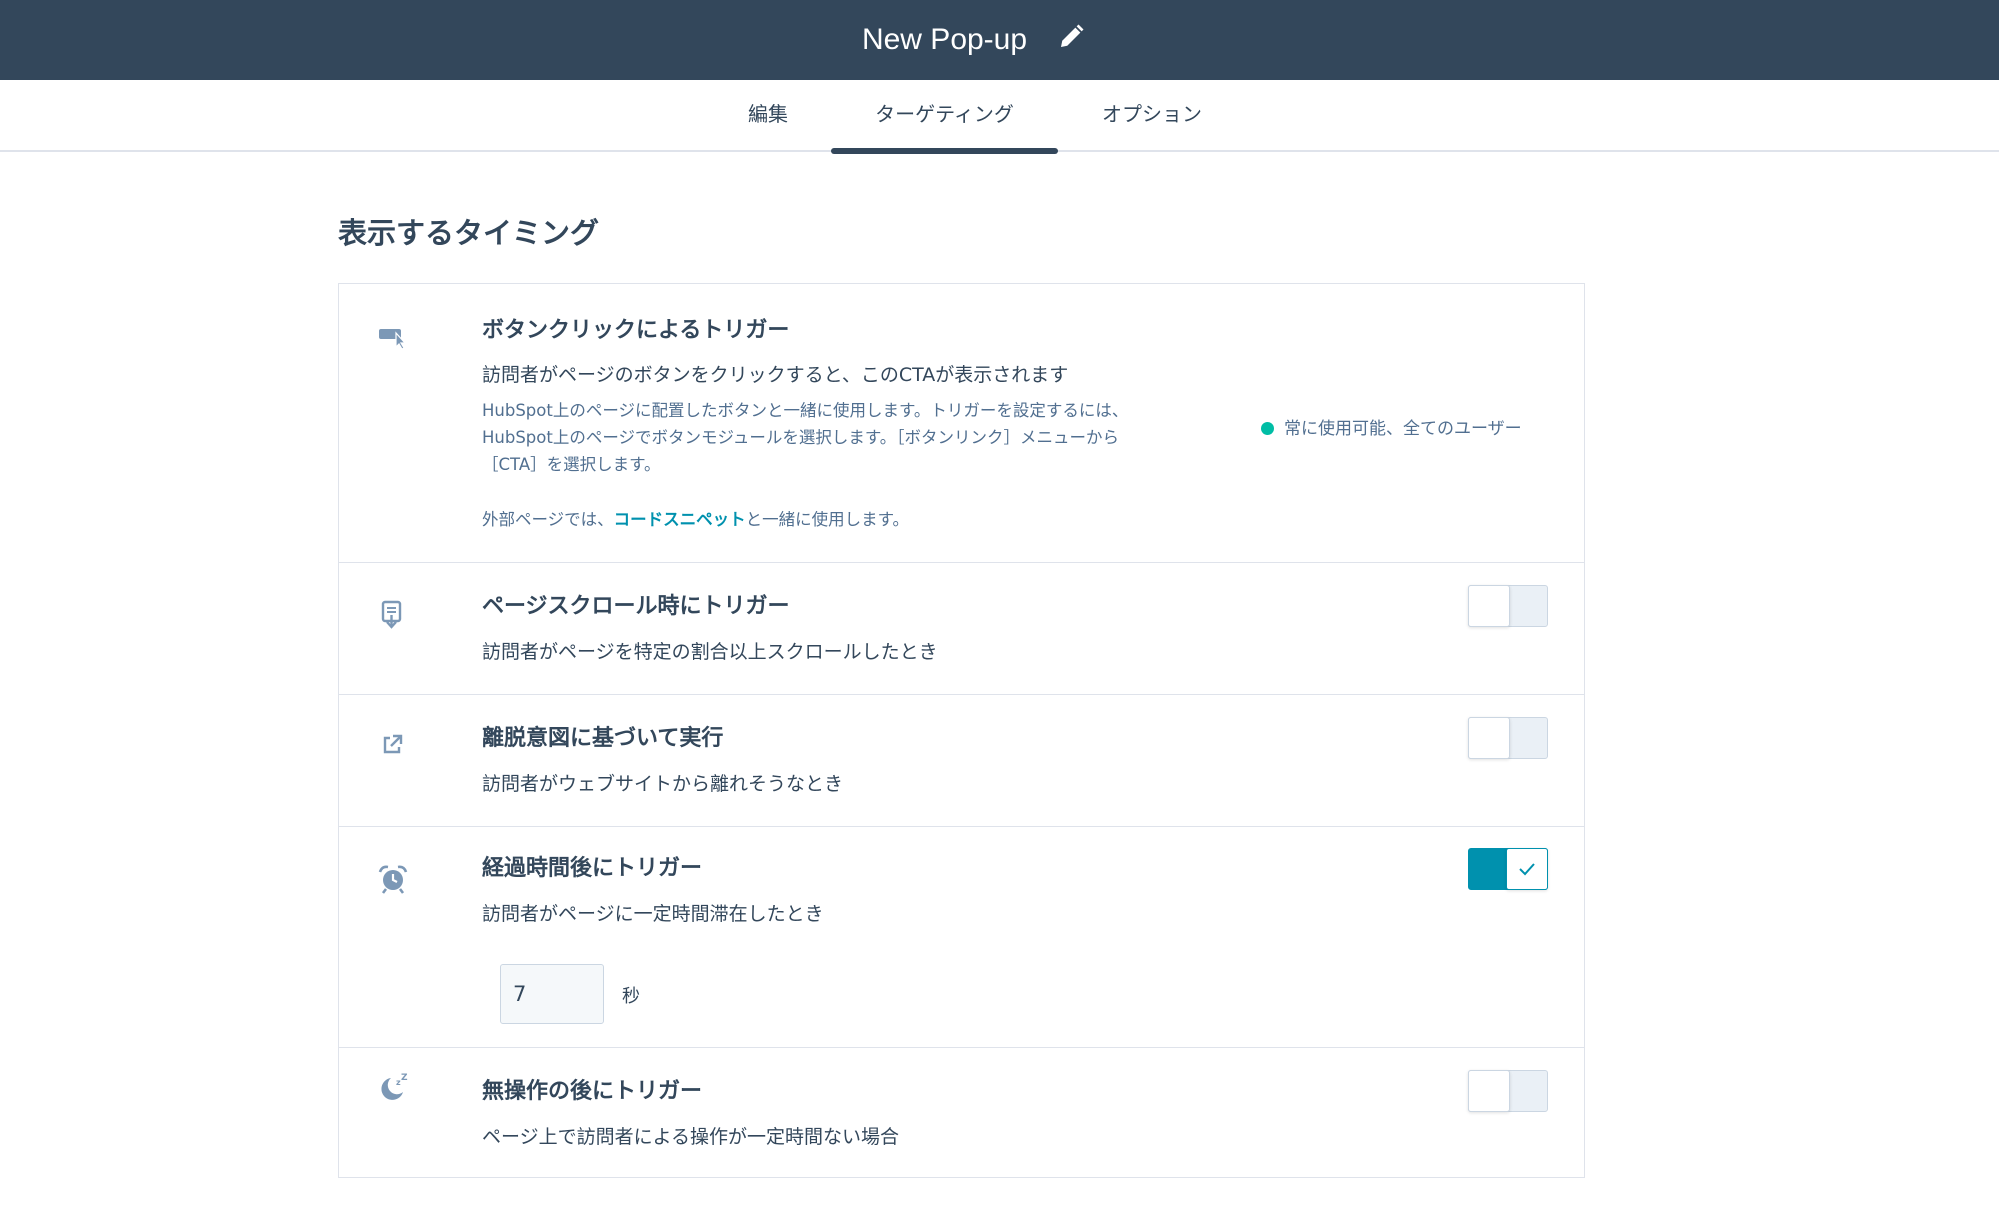  I want to click on elapsed-time-toggle, so click(1508, 869).